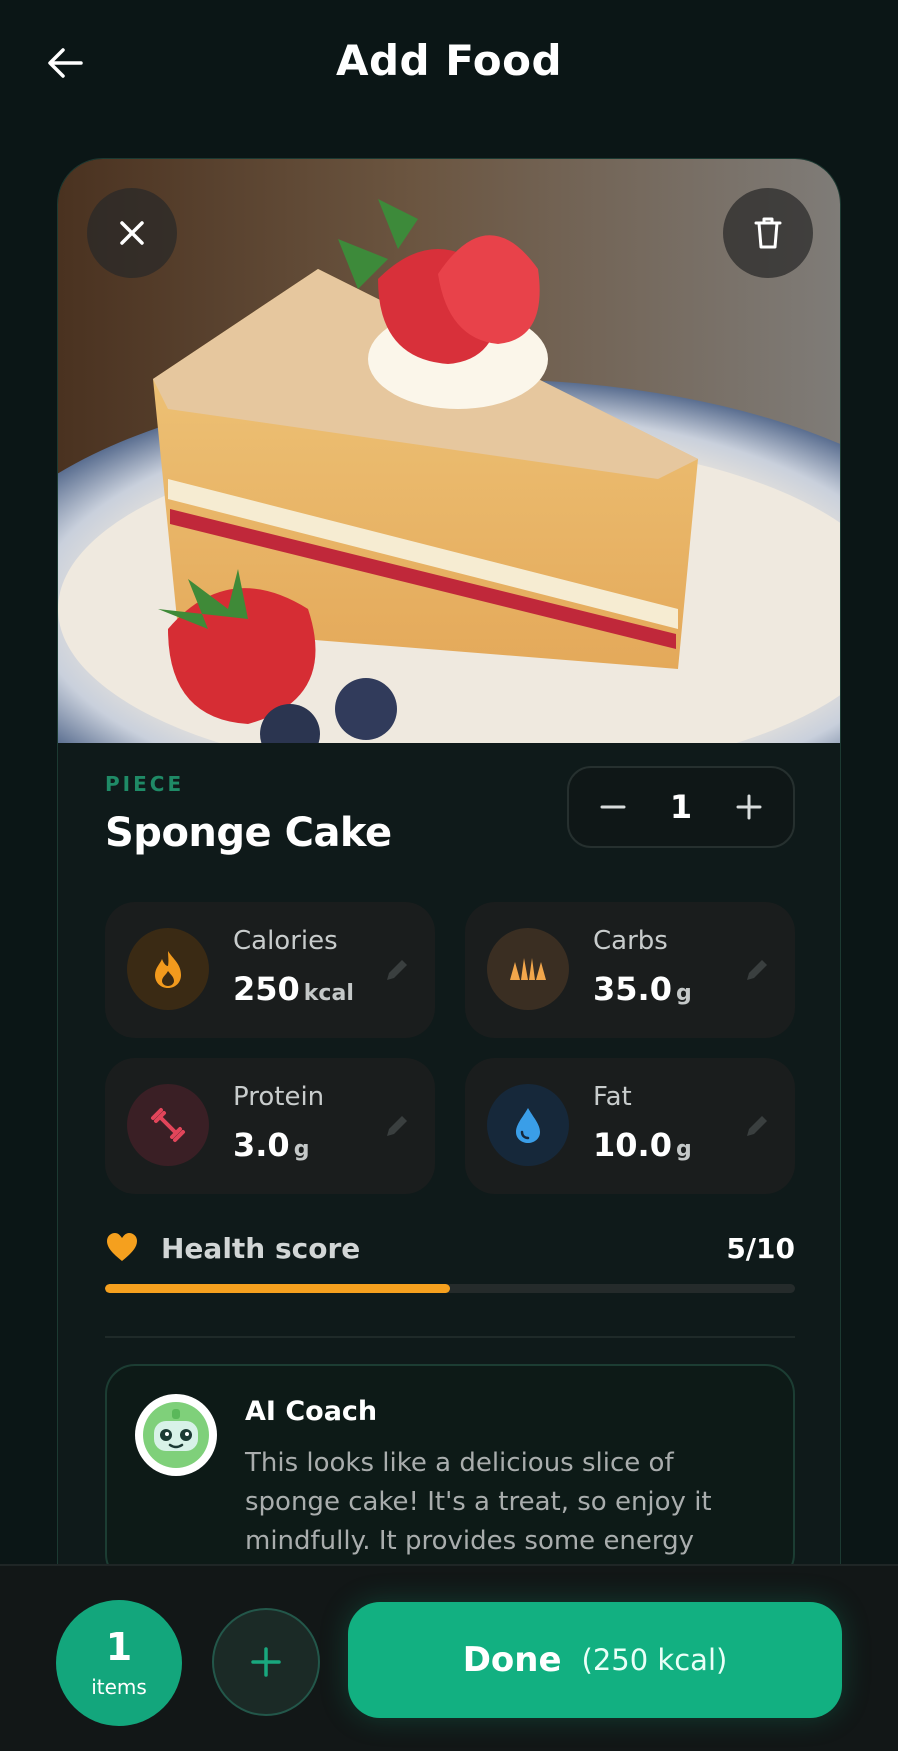 The image size is (898, 1751). I want to click on done-label: Done, so click(512, 1660).